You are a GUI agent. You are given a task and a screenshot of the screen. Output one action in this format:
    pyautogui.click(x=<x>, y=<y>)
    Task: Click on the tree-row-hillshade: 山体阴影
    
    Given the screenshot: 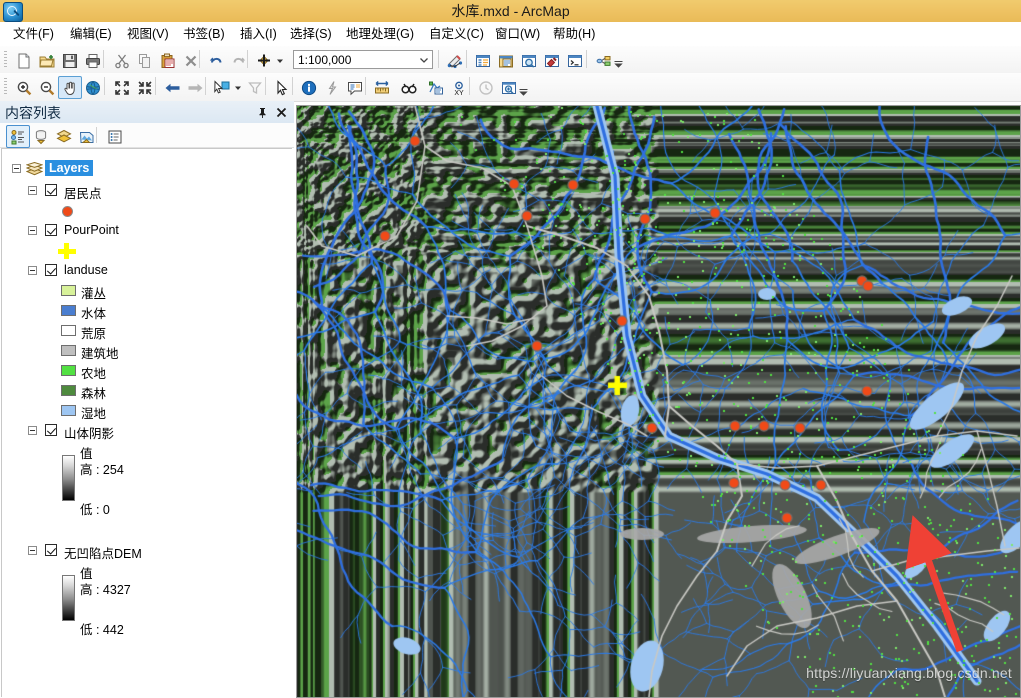 What is the action you would take?
    pyautogui.click(x=147, y=431)
    